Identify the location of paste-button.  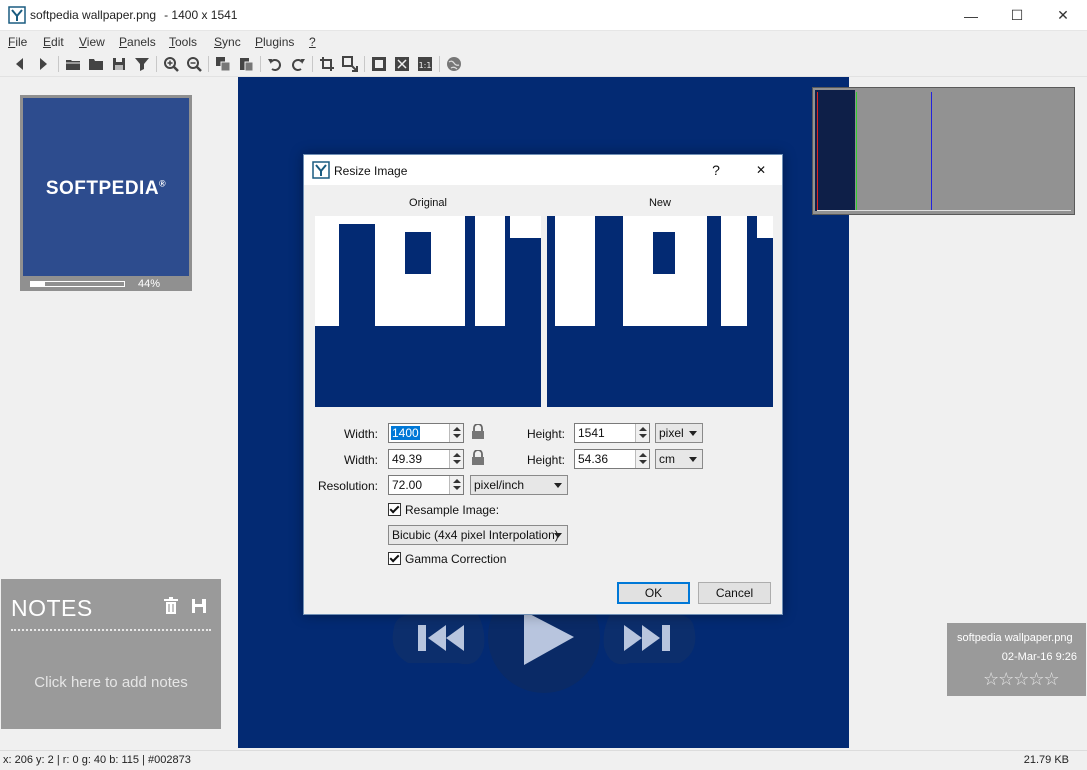
(246, 64).